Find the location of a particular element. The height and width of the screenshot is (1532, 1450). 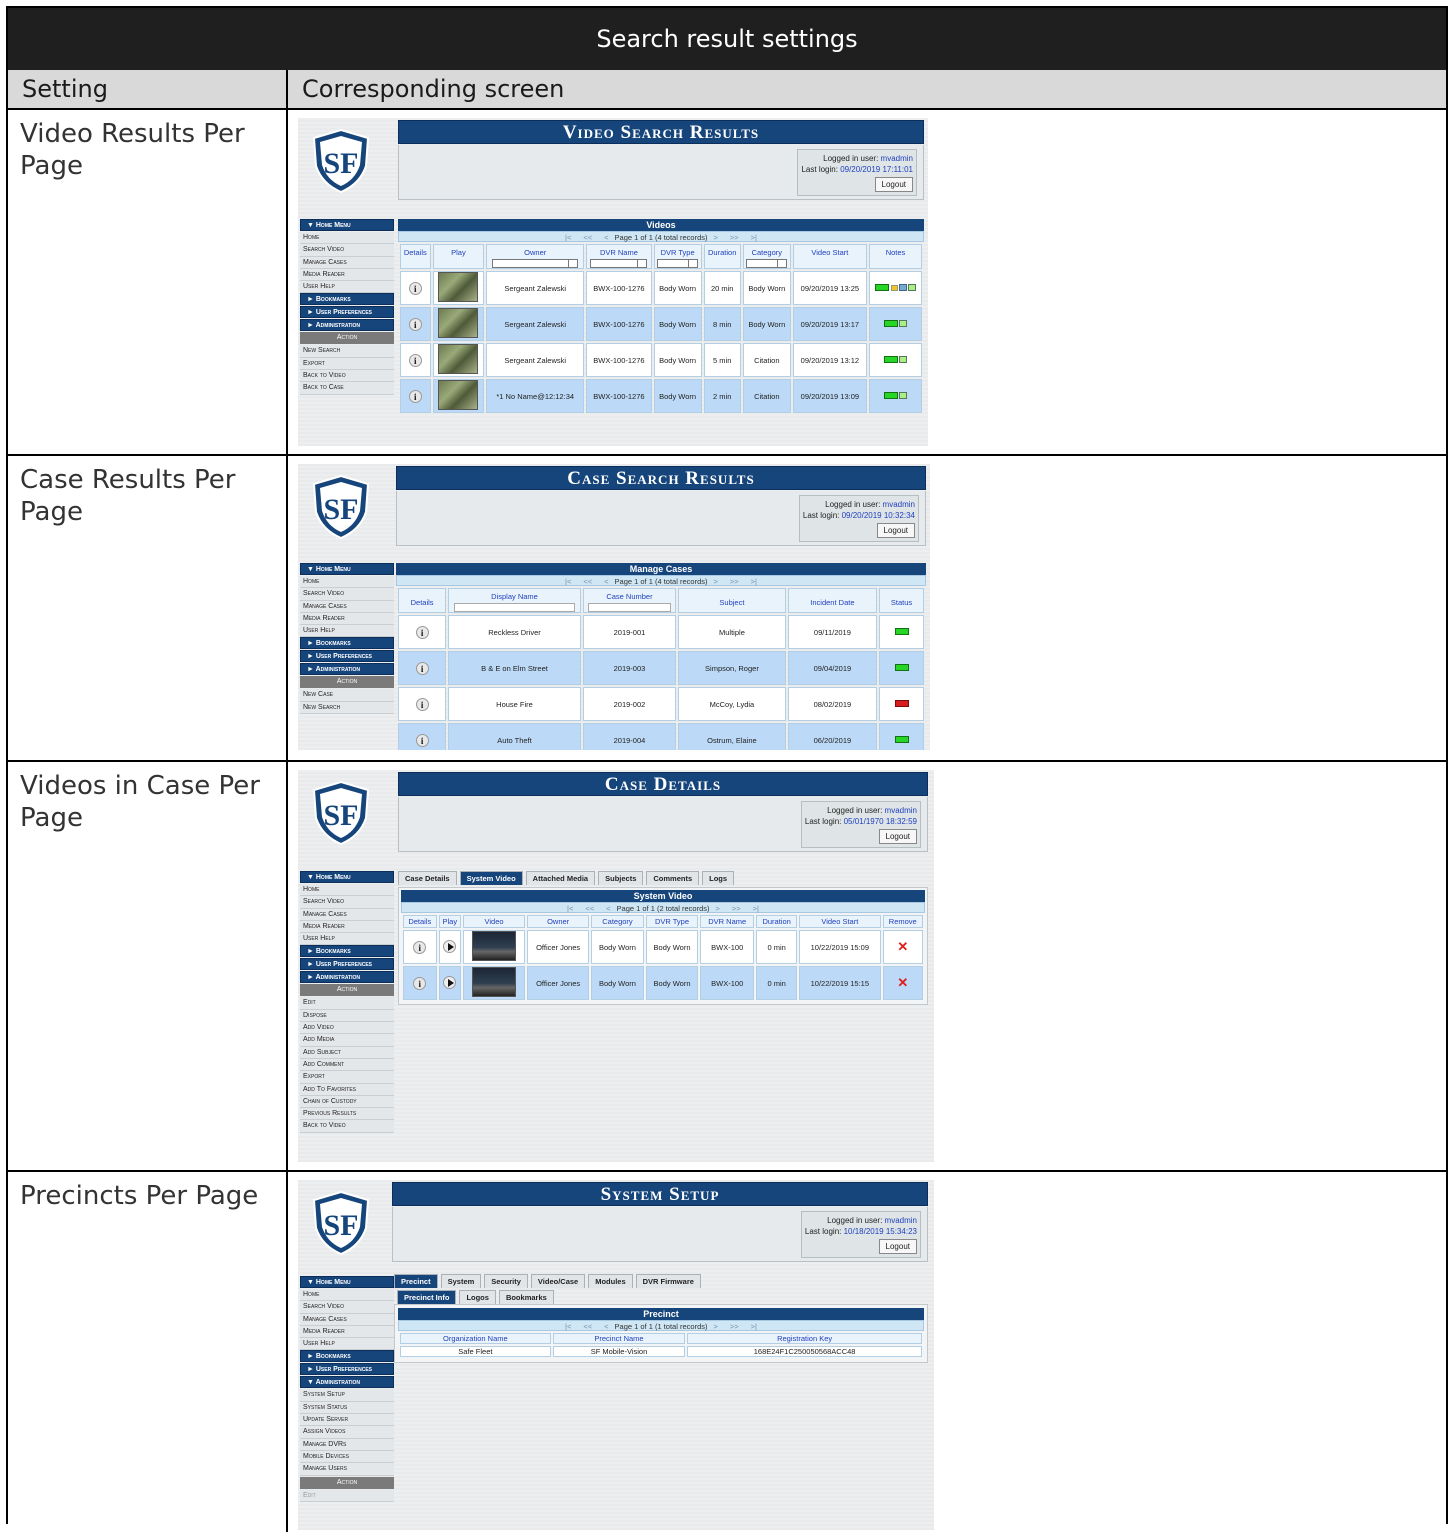

col-category: Category is located at coordinates (766, 256).